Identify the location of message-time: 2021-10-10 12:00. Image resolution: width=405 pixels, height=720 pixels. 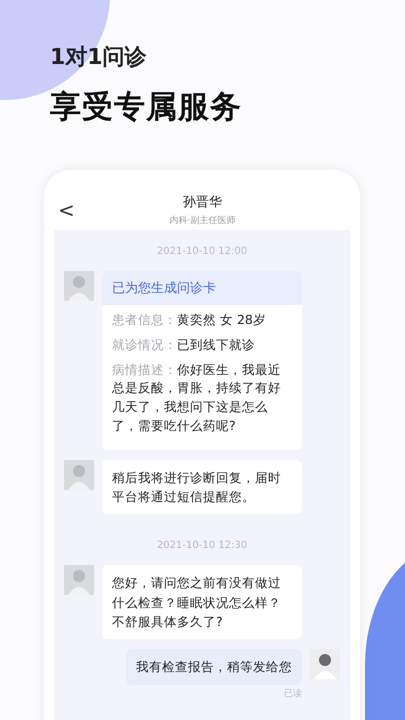
(202, 251).